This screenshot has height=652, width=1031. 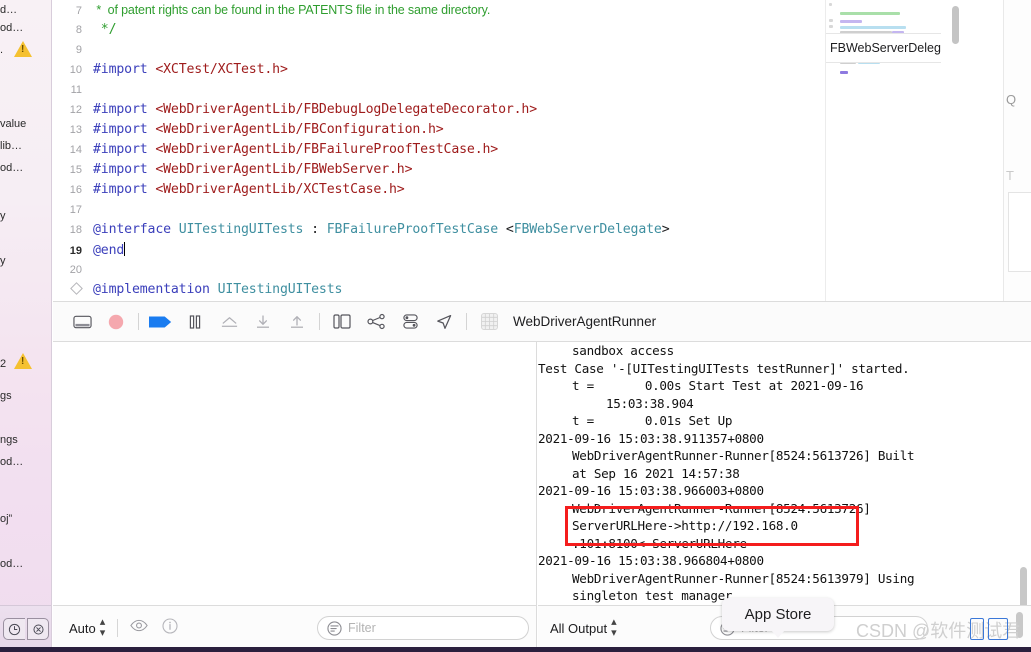 I want to click on navigator-entry-label: 2, so click(x=3, y=364).